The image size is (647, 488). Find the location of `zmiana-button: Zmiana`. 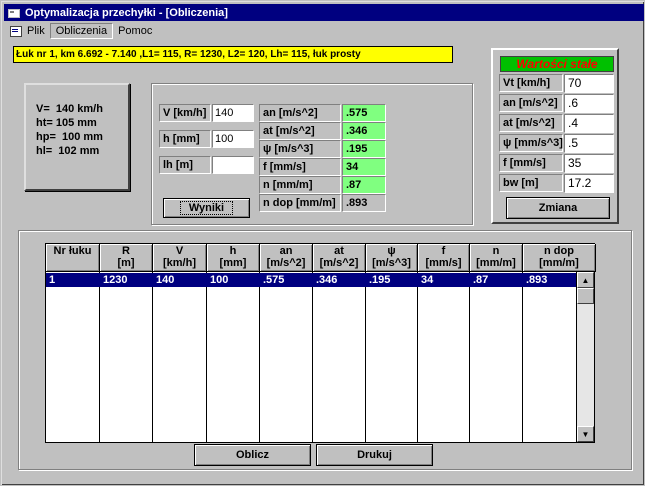

zmiana-button: Zmiana is located at coordinates (558, 208).